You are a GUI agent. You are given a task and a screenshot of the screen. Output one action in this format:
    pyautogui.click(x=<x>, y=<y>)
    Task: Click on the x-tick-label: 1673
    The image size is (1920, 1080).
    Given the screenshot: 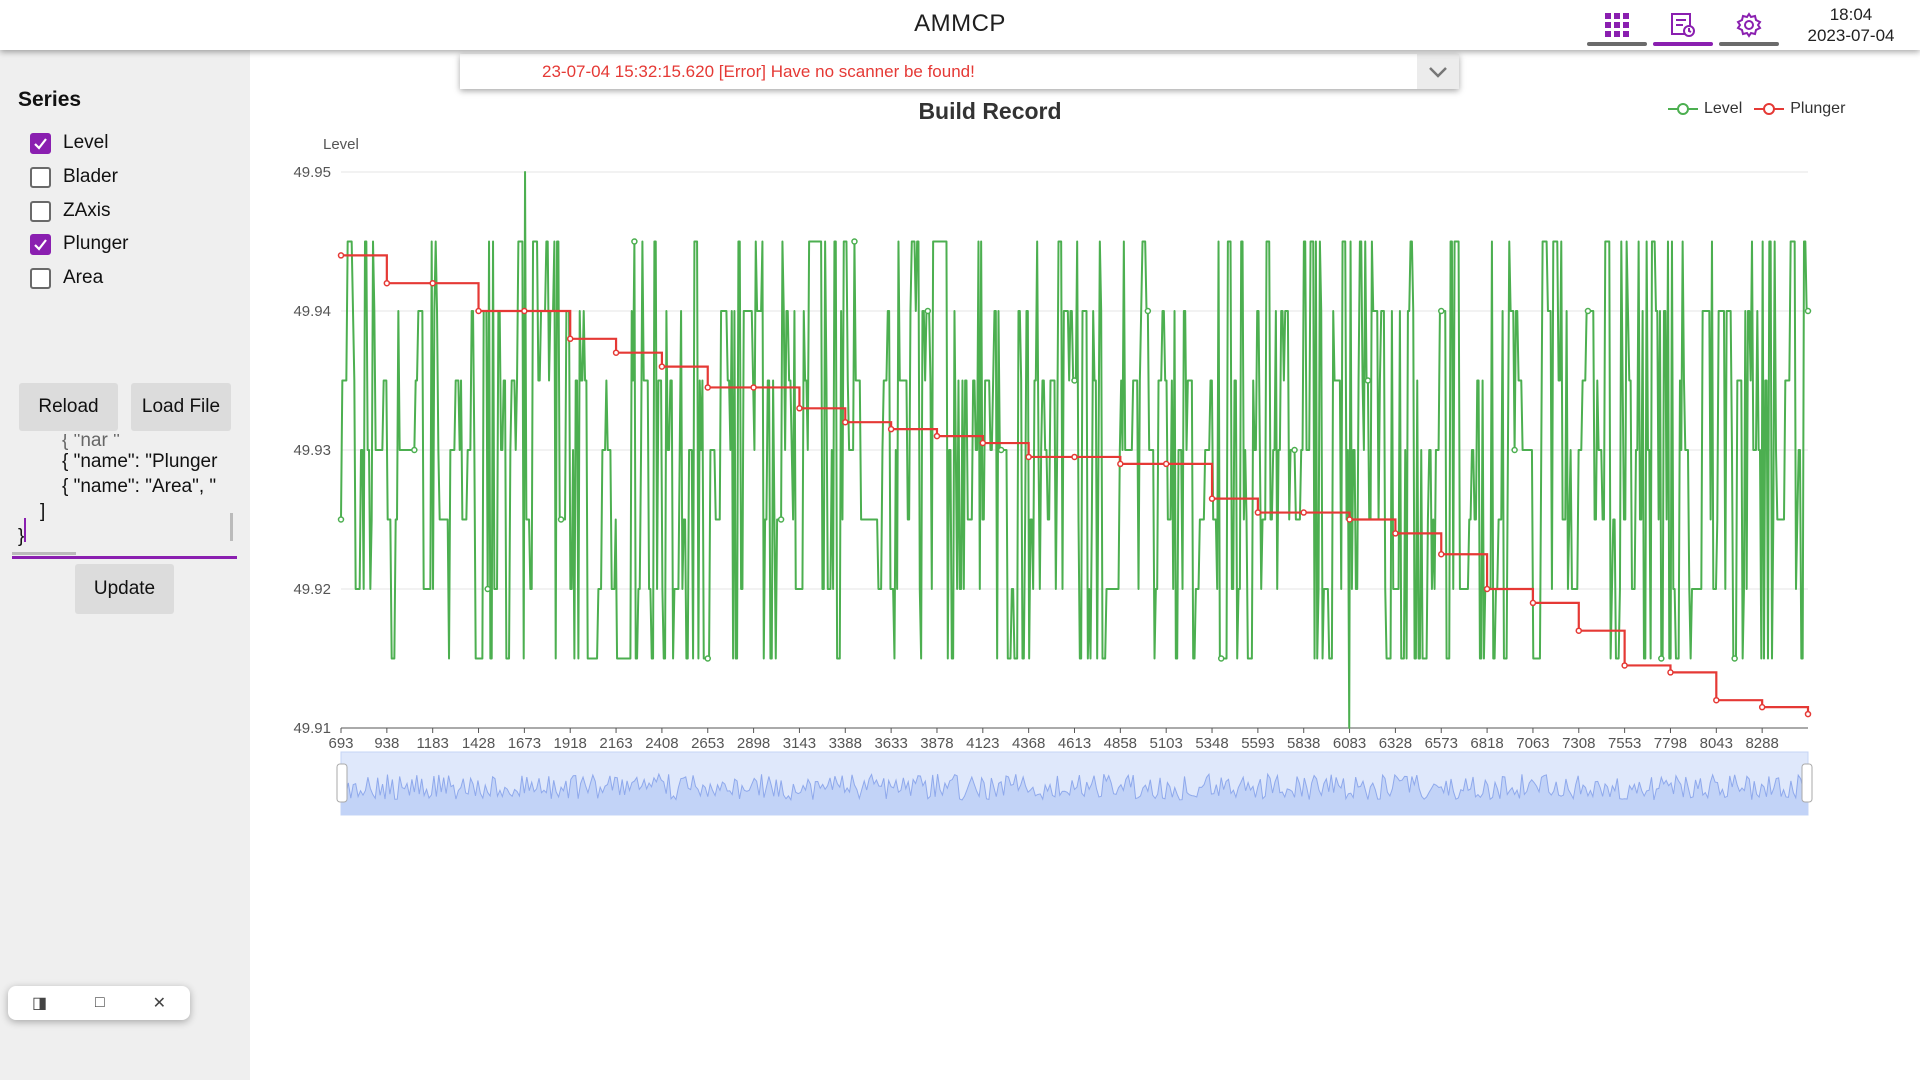 What is the action you would take?
    pyautogui.click(x=524, y=743)
    